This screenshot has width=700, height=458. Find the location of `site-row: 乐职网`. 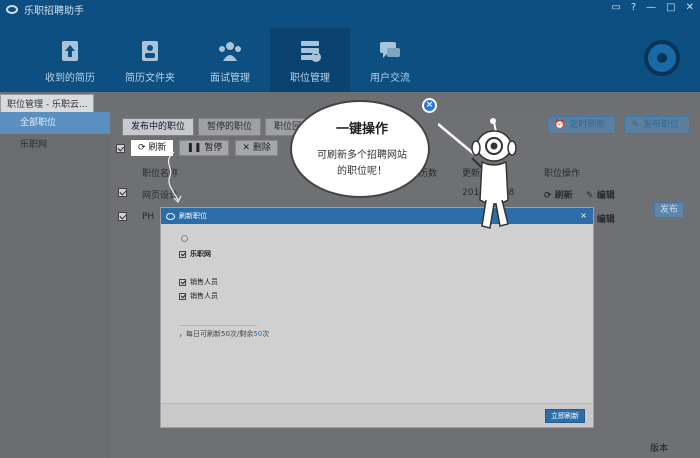

site-row: 乐职网 is located at coordinates (195, 254).